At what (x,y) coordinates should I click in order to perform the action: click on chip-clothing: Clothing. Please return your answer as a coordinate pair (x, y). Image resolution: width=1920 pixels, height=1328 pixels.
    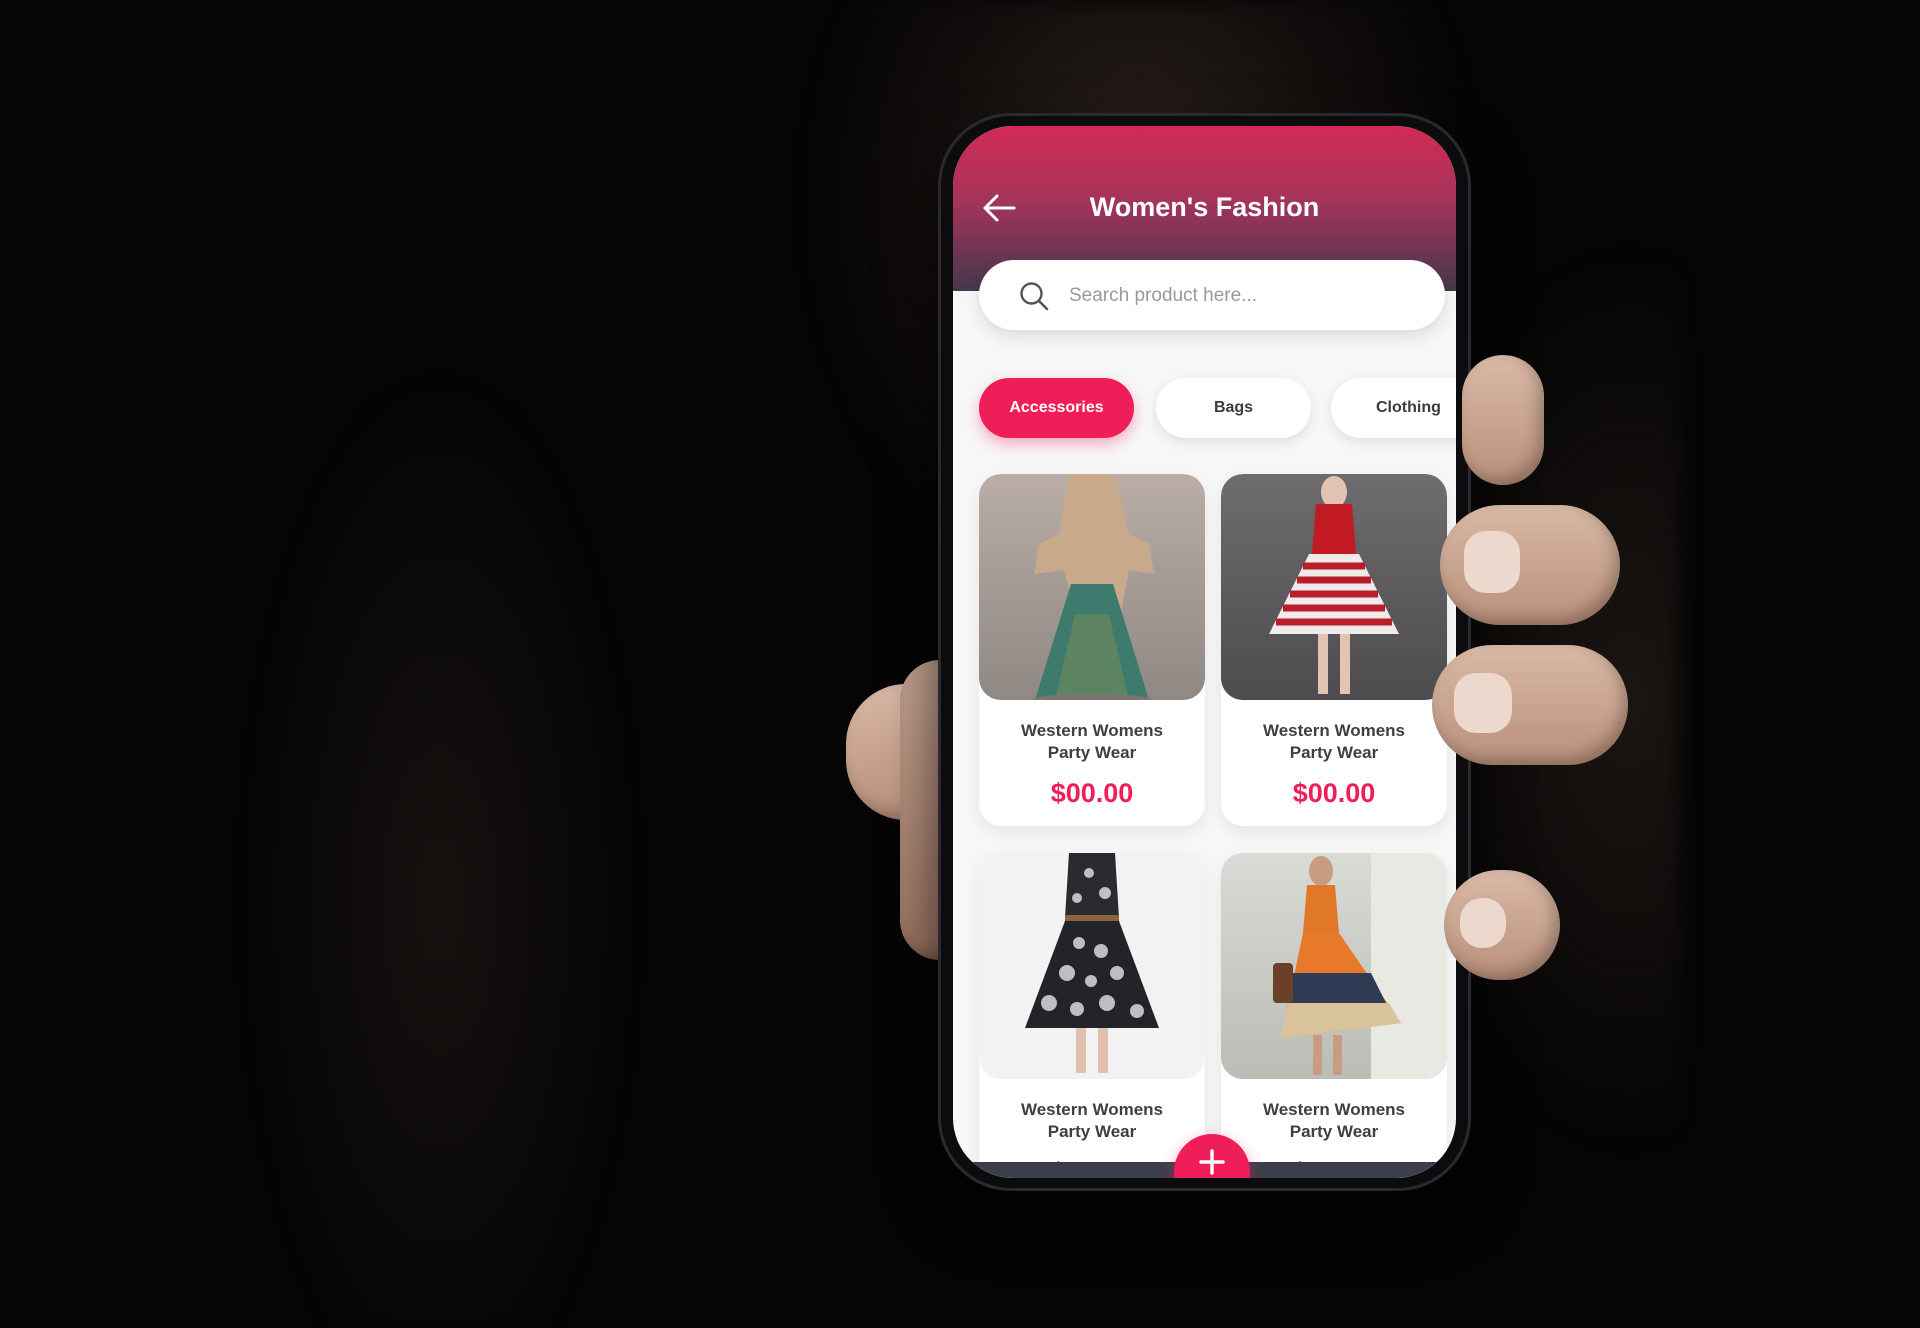
    Looking at the image, I should click on (1393, 408).